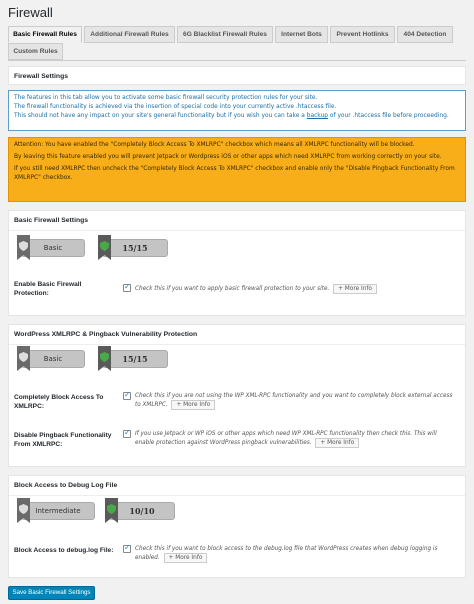  I want to click on security-level-badge: Intermediate, so click(57, 510).